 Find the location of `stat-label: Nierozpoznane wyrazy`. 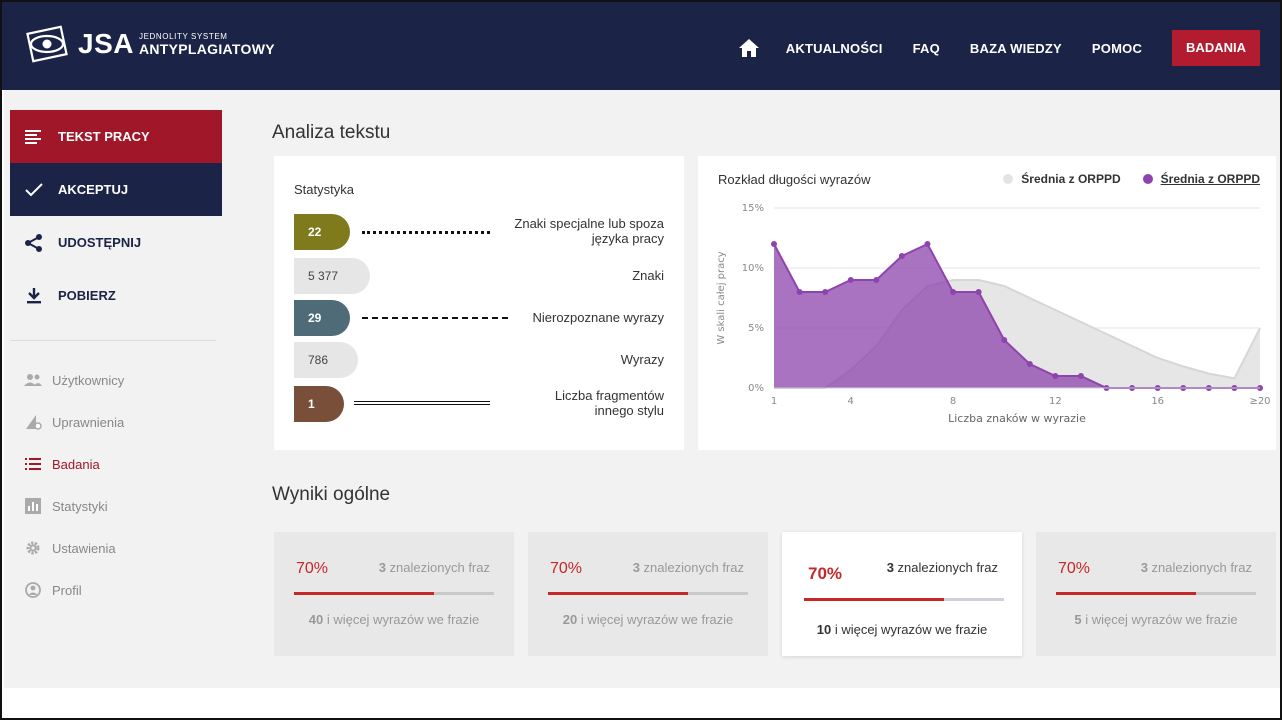

stat-label: Nierozpoznane wyrazy is located at coordinates (598, 317).